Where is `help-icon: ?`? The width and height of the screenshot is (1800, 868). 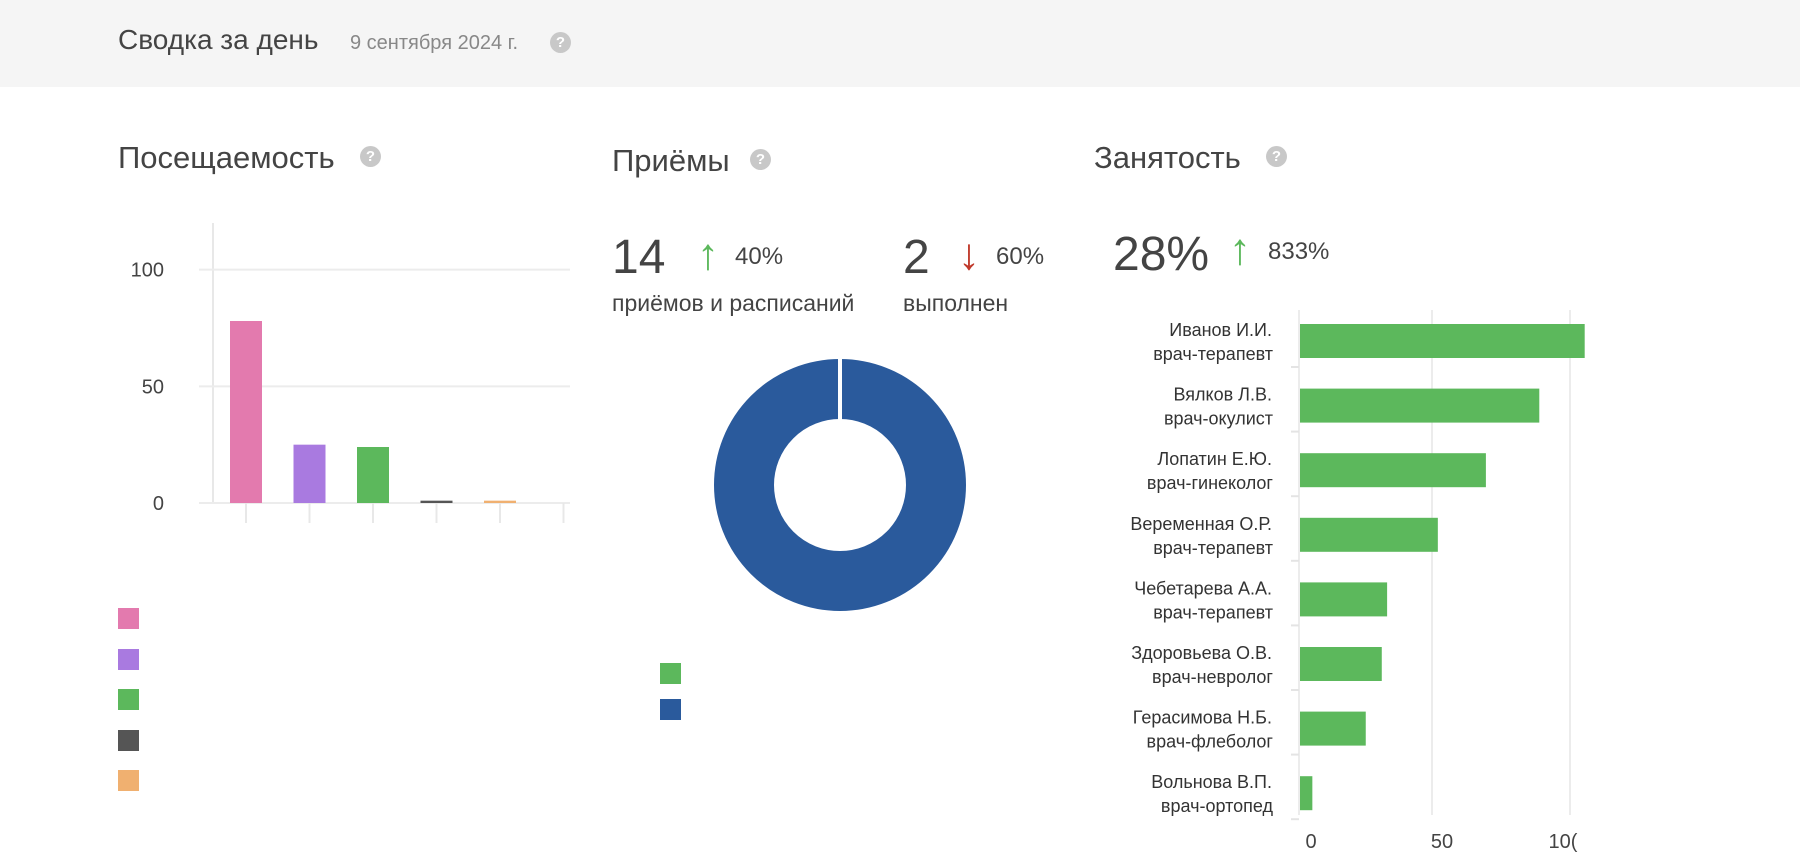
help-icon: ? is located at coordinates (560, 42).